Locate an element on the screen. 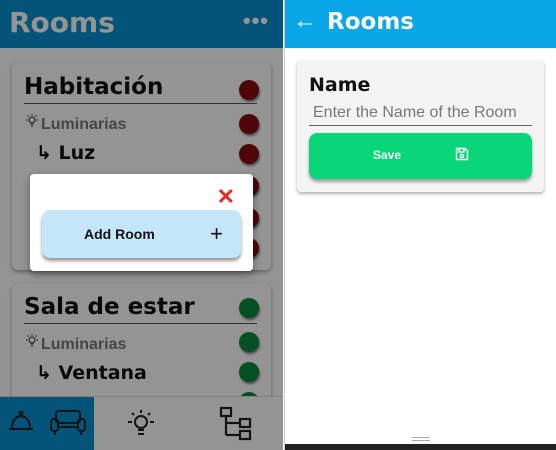  system-nav-strip is located at coordinates (420, 447).